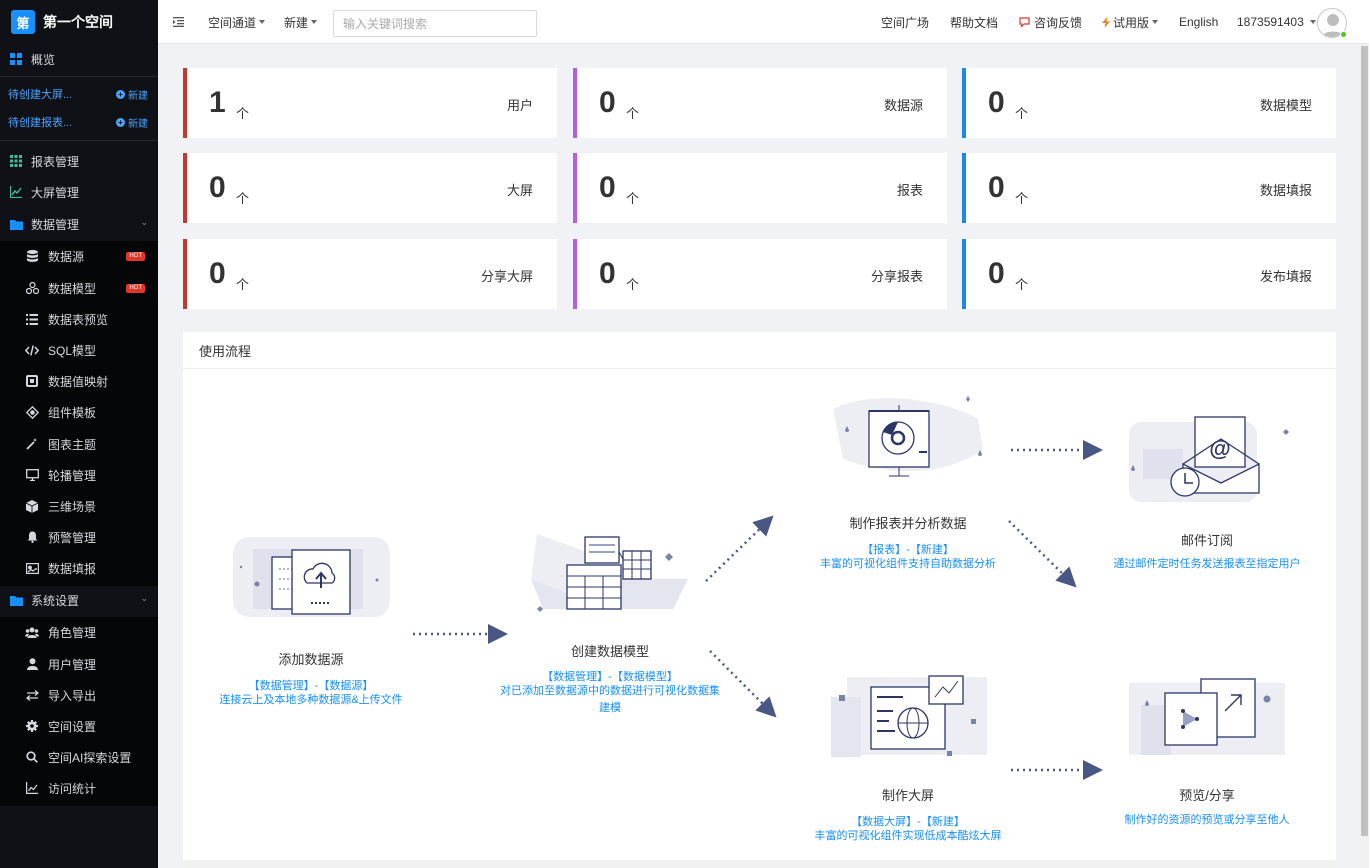  What do you see at coordinates (32, 381) in the screenshot?
I see `mapping-icon` at bounding box center [32, 381].